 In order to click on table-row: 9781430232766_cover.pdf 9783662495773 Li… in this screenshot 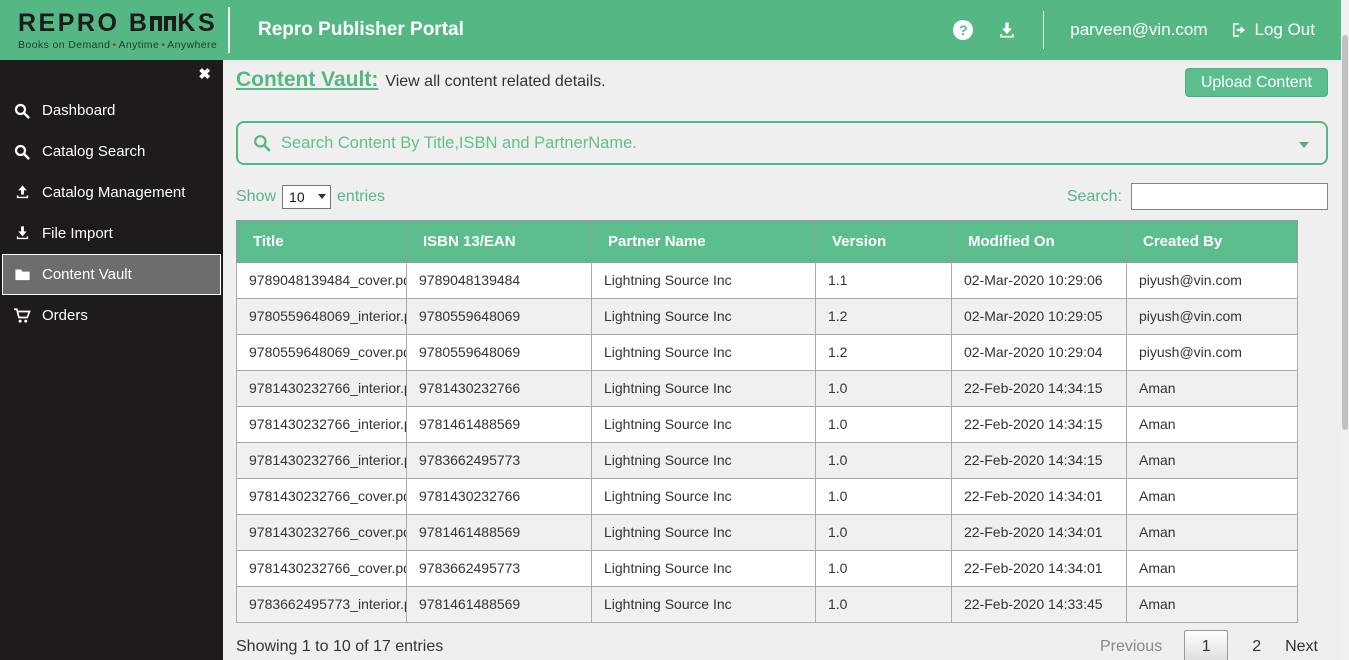, I will do `click(767, 568)`.